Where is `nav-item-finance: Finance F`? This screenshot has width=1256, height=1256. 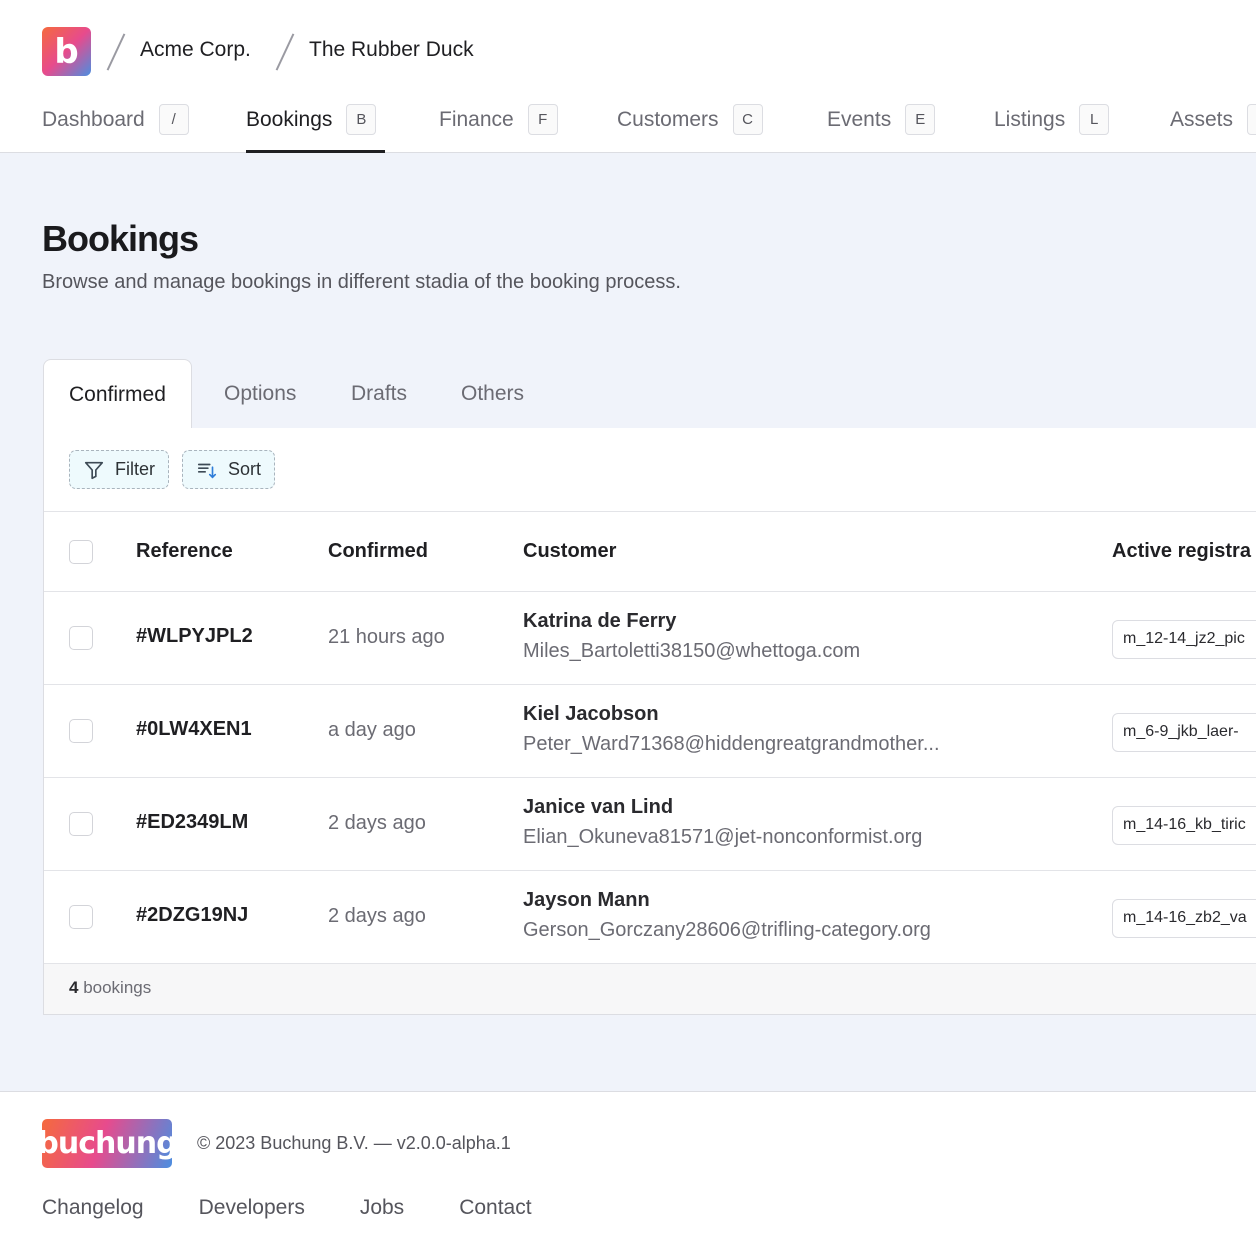
nav-item-finance: Finance F is located at coordinates (498, 124).